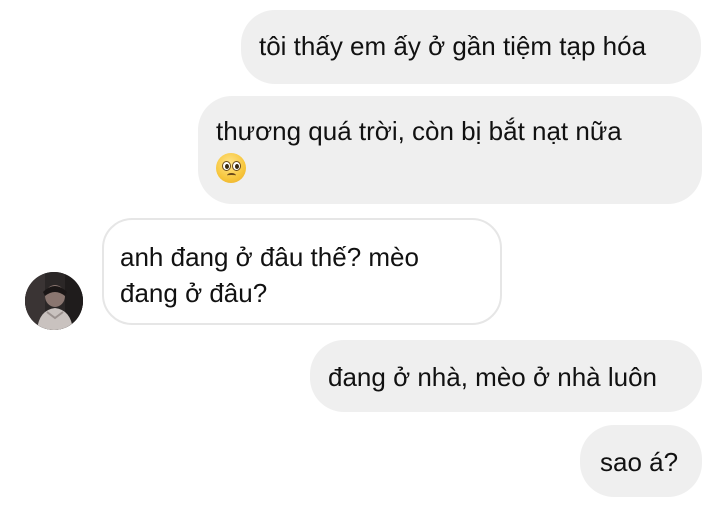 The height and width of the screenshot is (507, 720). I want to click on message-text: tôi thấy em ấy ở gần tiệm tạp hóa, so click(453, 46).